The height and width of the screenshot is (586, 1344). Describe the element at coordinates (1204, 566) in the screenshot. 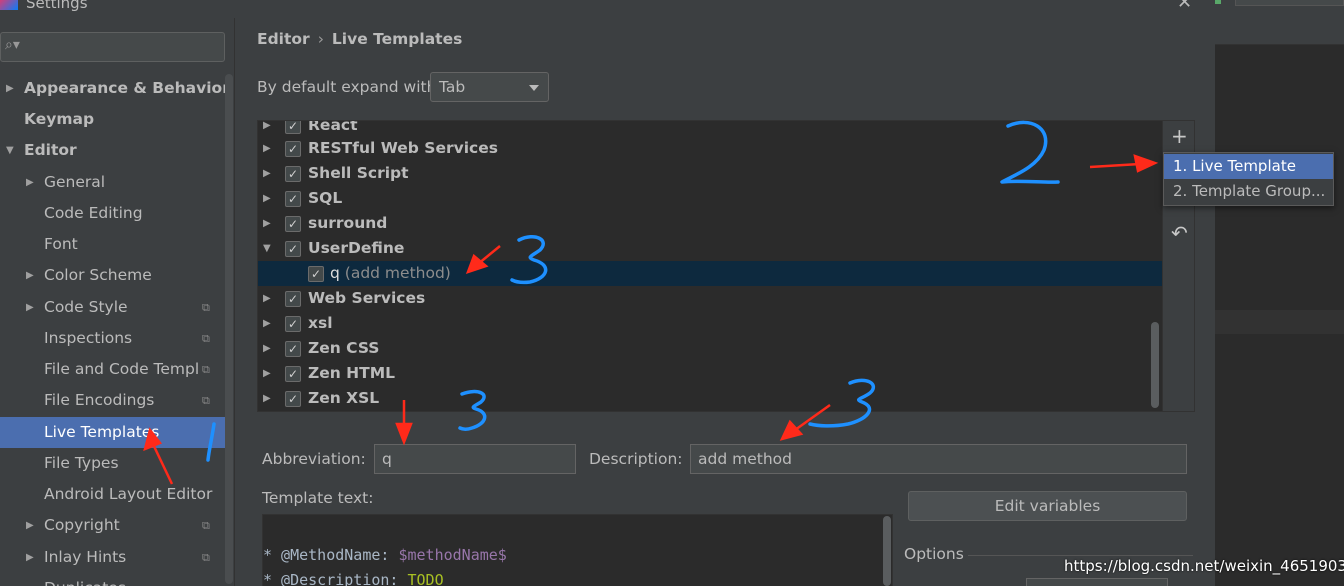

I see `watermark: https://blog.csdn.net/weixin_46519031` at that location.